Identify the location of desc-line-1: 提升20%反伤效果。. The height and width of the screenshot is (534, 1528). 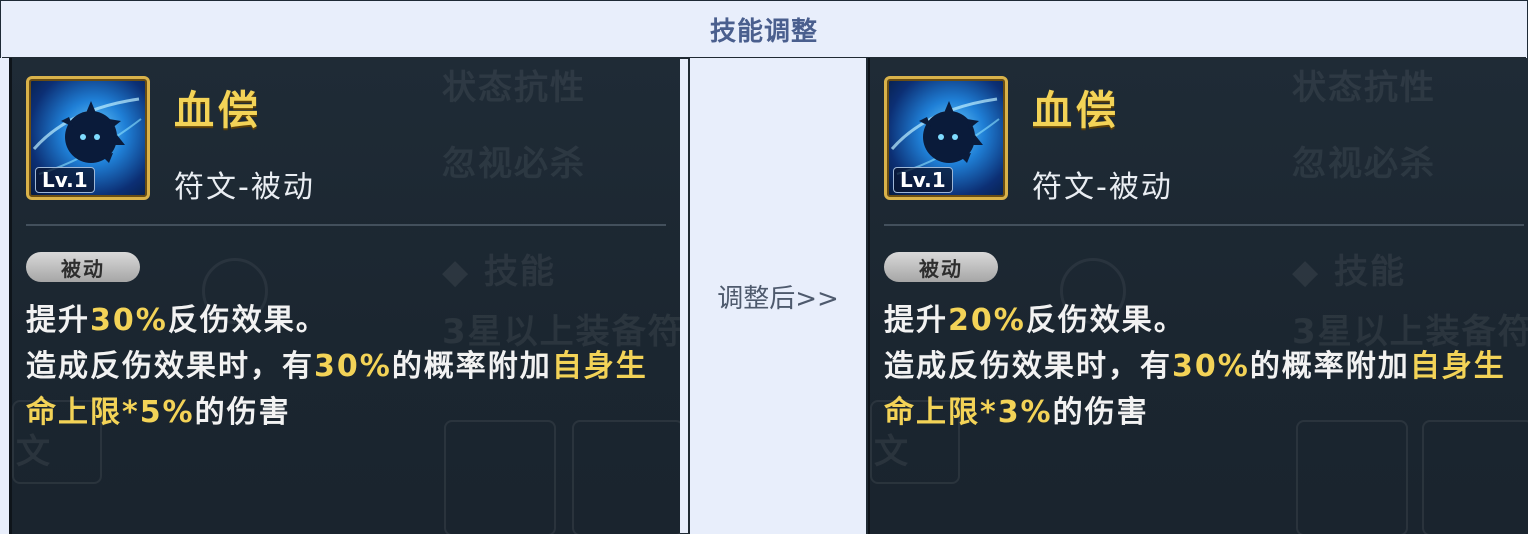
(1035, 320).